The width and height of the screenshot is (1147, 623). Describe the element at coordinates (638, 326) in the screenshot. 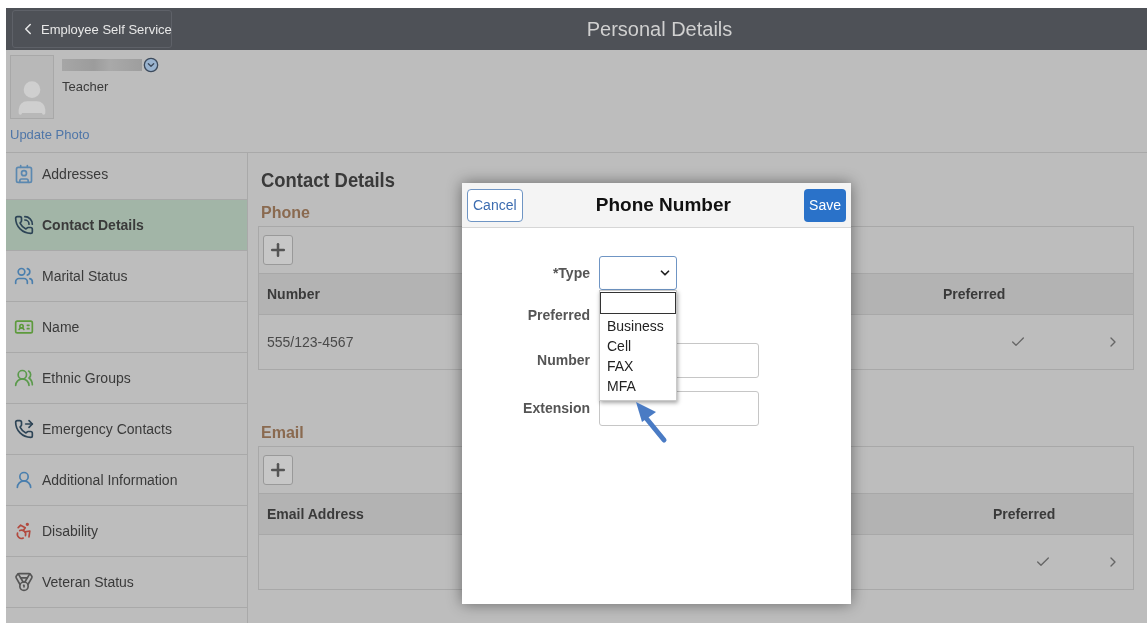

I see `dropdown-option: Business` at that location.